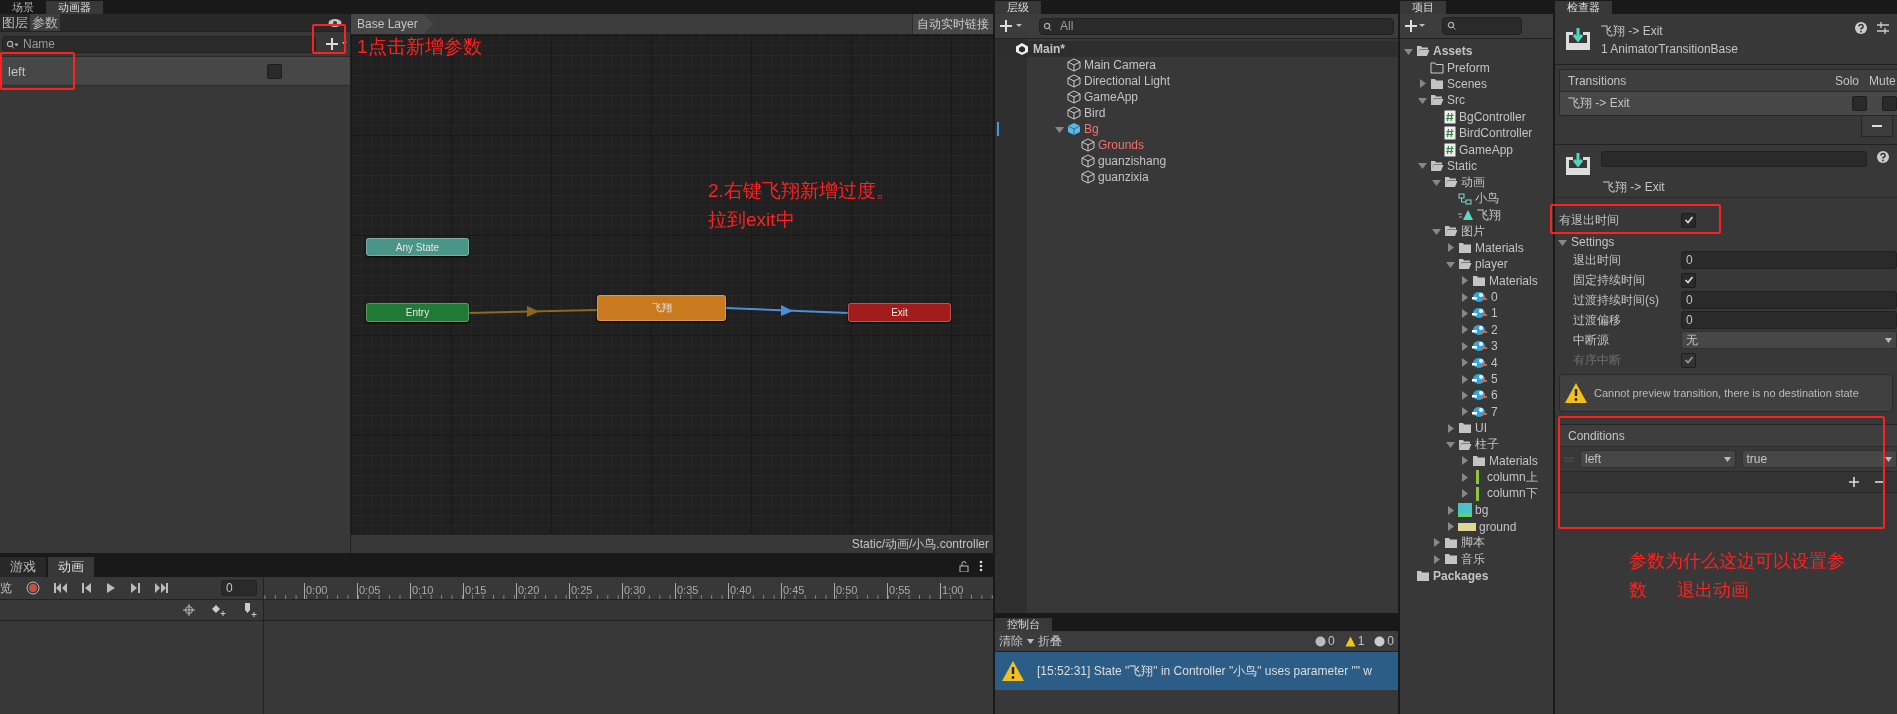 This screenshot has height=714, width=1897. Describe the element at coordinates (1489, 215) in the screenshot. I see `asset-name: 飞翔` at that location.